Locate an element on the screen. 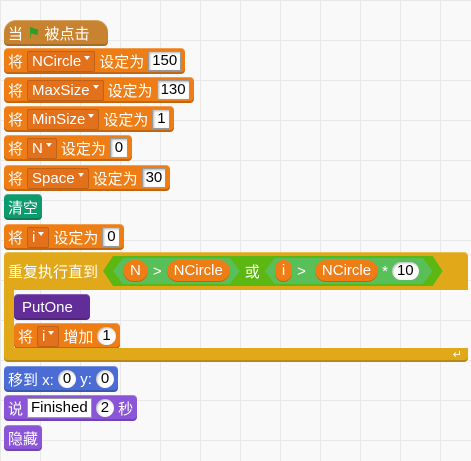 The image size is (471, 461). y-input: 0 is located at coordinates (105, 379).